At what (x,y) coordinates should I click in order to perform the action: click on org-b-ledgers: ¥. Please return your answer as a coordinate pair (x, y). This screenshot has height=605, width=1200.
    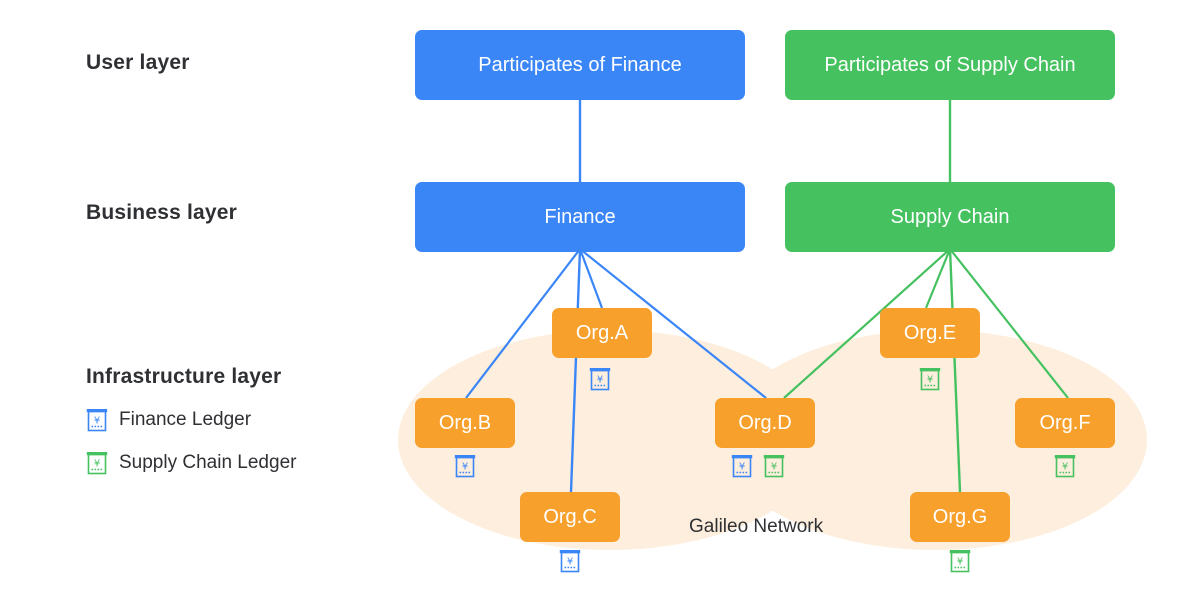
    Looking at the image, I should click on (465, 466).